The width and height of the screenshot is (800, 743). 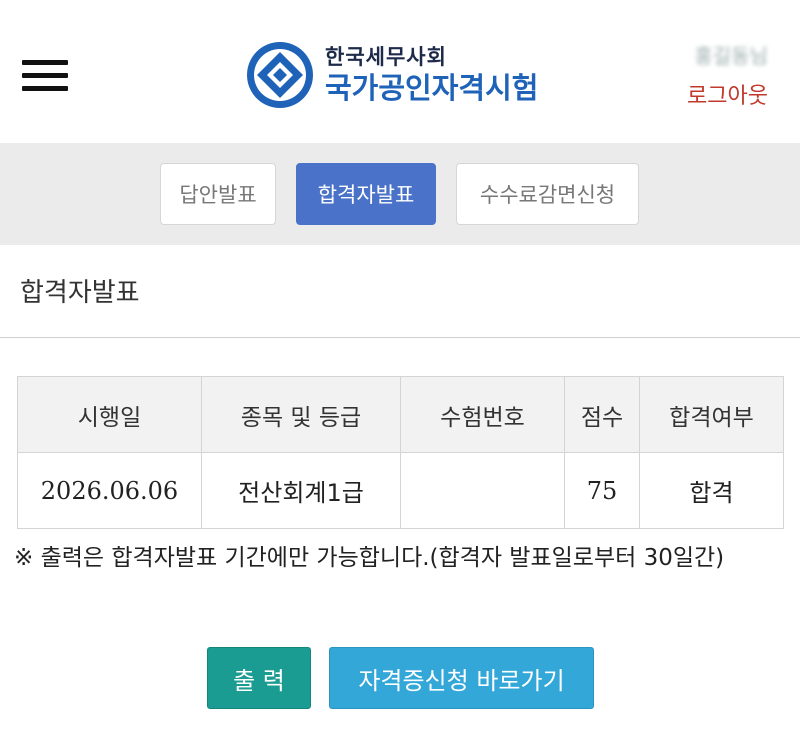 What do you see at coordinates (280, 75) in the screenshot?
I see `logo-icon` at bounding box center [280, 75].